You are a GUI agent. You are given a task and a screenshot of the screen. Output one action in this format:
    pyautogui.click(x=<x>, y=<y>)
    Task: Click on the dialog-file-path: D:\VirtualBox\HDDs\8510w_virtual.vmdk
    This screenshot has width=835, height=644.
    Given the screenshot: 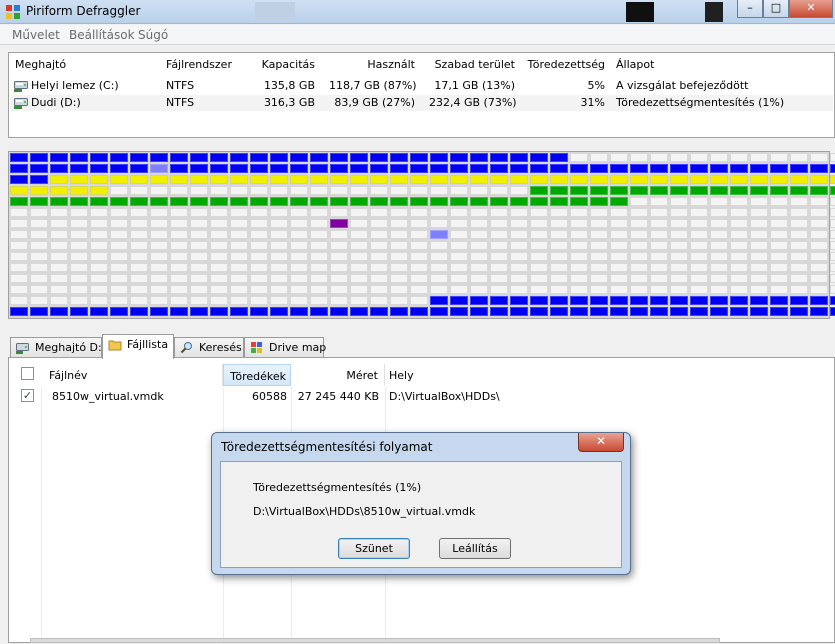 What is the action you would take?
    pyautogui.click(x=364, y=511)
    